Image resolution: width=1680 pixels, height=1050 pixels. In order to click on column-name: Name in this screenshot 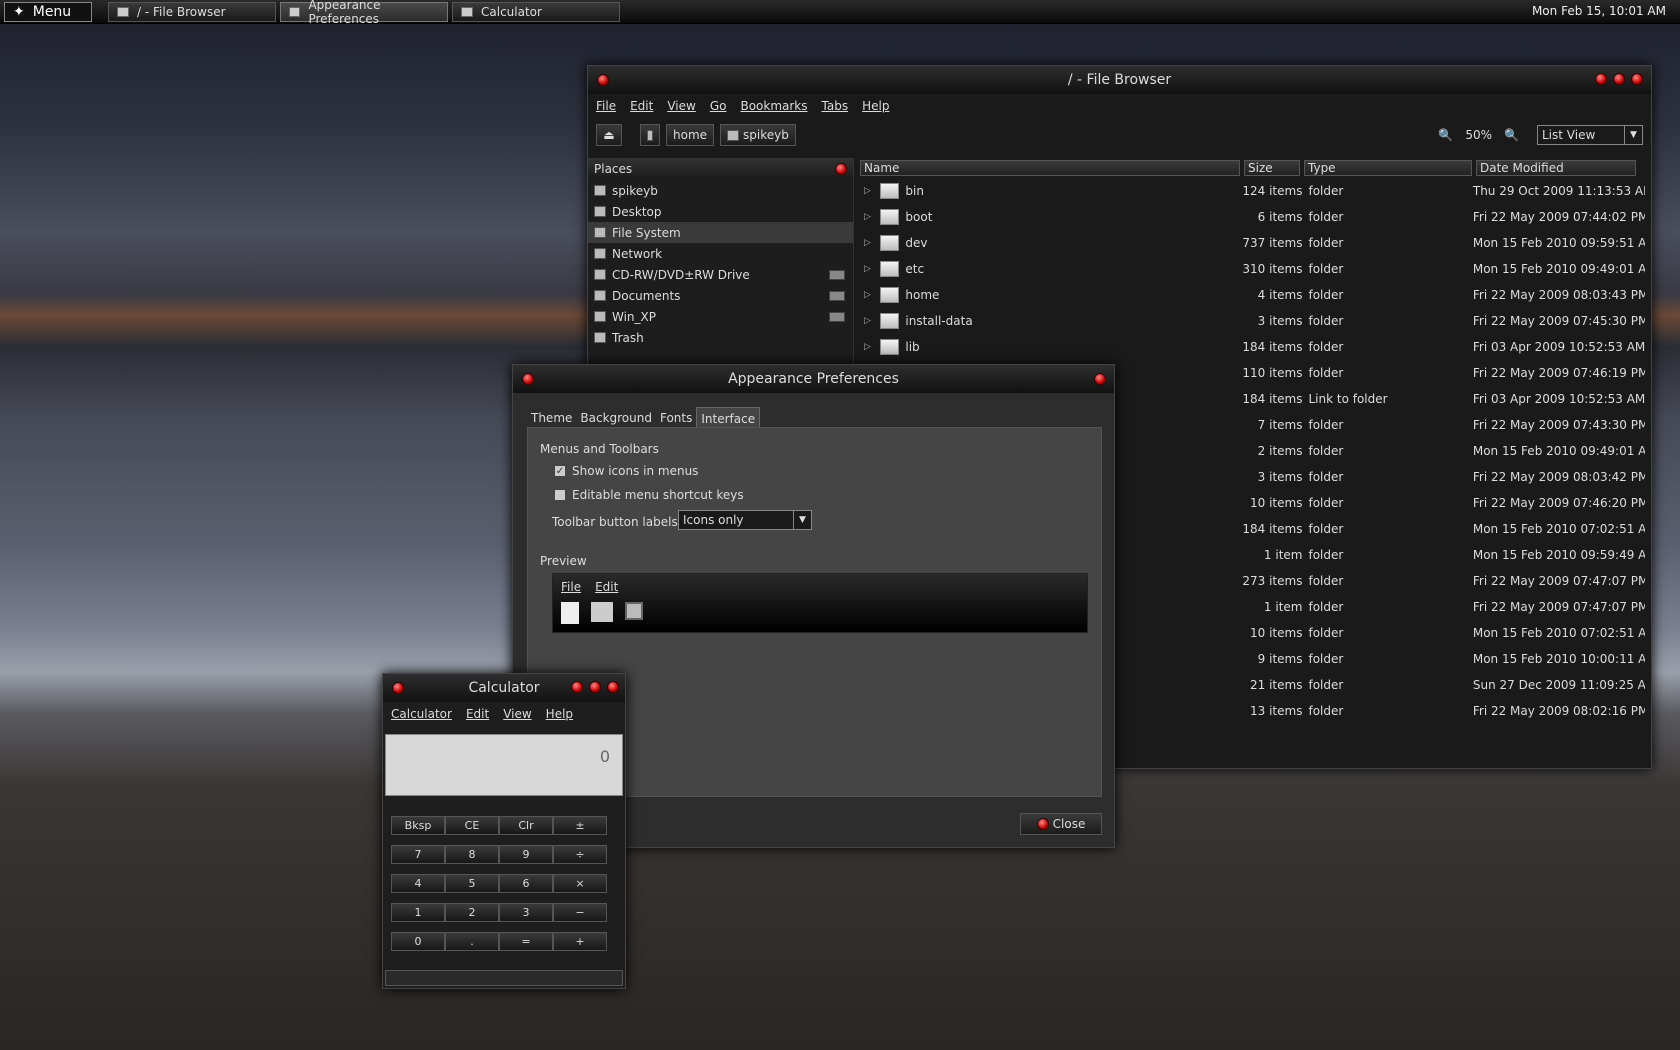, I will do `click(1050, 168)`.